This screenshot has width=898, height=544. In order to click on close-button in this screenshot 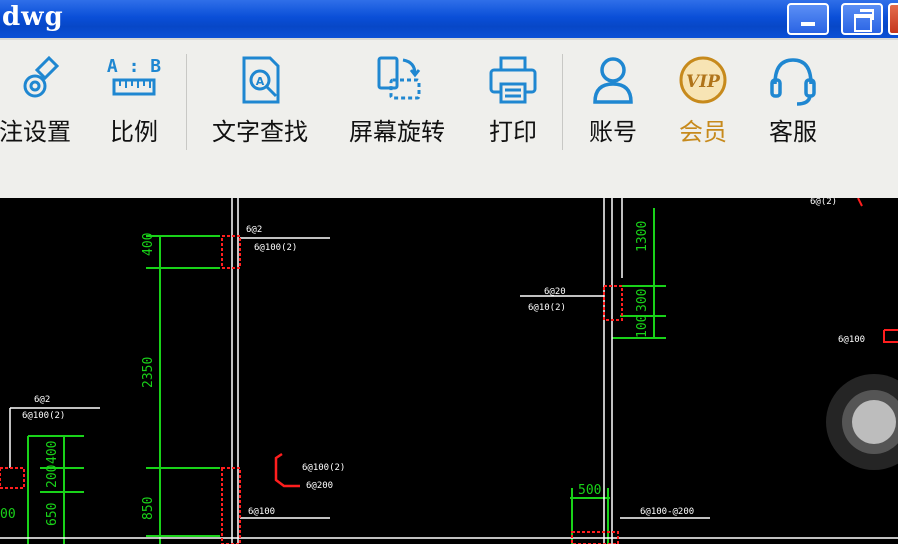, I will do `click(893, 19)`.